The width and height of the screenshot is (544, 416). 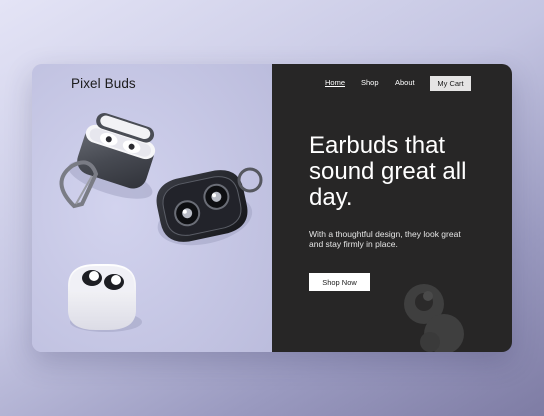 I want to click on nav-shop-link: Shop, so click(x=370, y=82).